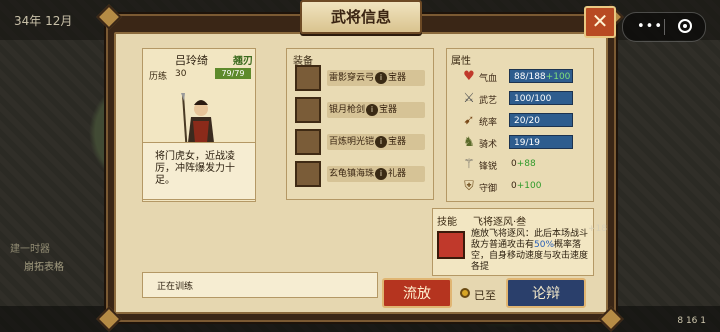 This screenshot has height=332, width=720. Describe the element at coordinates (347, 110) in the screenshot. I see `equipment-name: 银月枪剑` at that location.